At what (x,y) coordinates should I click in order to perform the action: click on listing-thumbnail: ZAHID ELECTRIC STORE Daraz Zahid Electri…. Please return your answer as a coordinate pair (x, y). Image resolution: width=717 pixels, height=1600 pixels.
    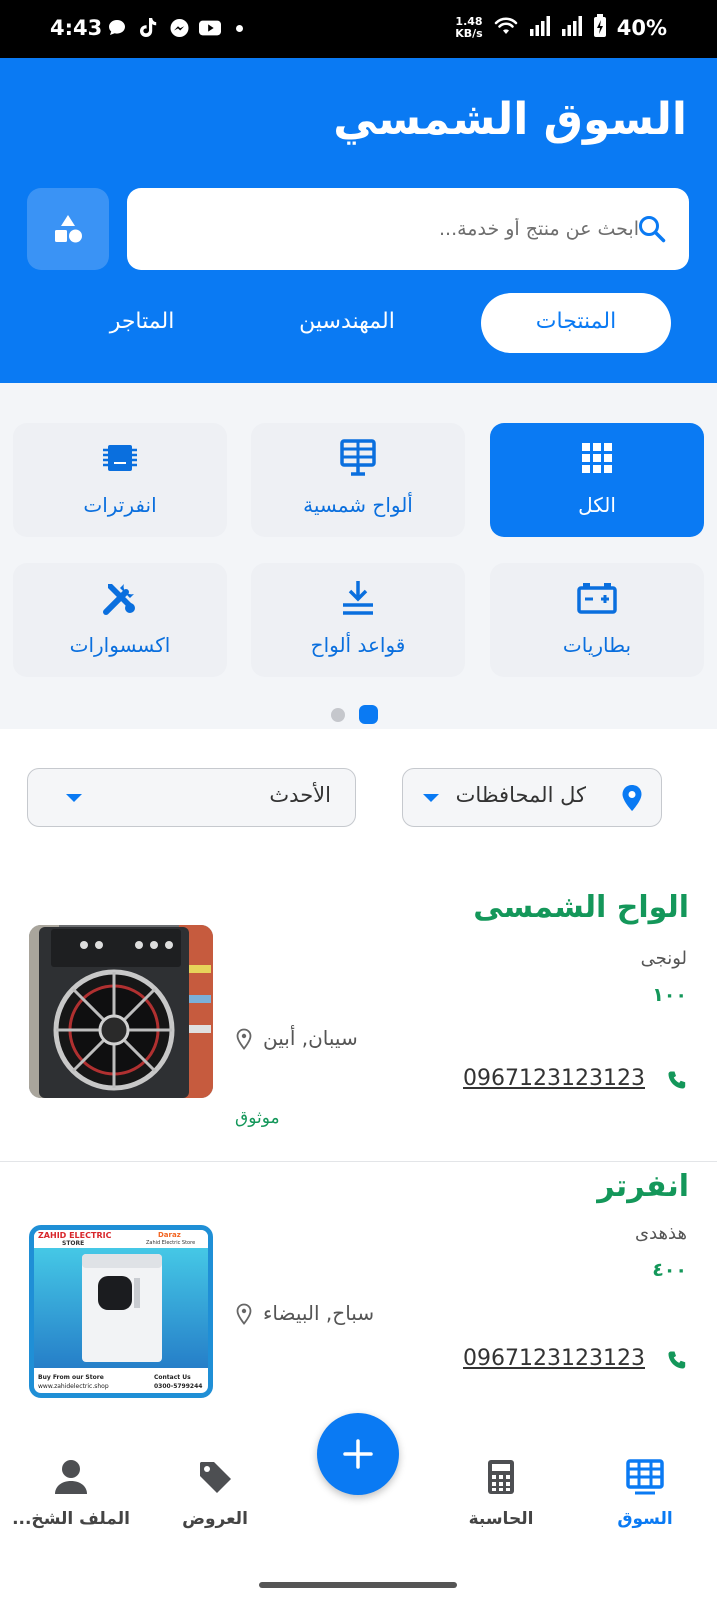
    Looking at the image, I should click on (121, 1311).